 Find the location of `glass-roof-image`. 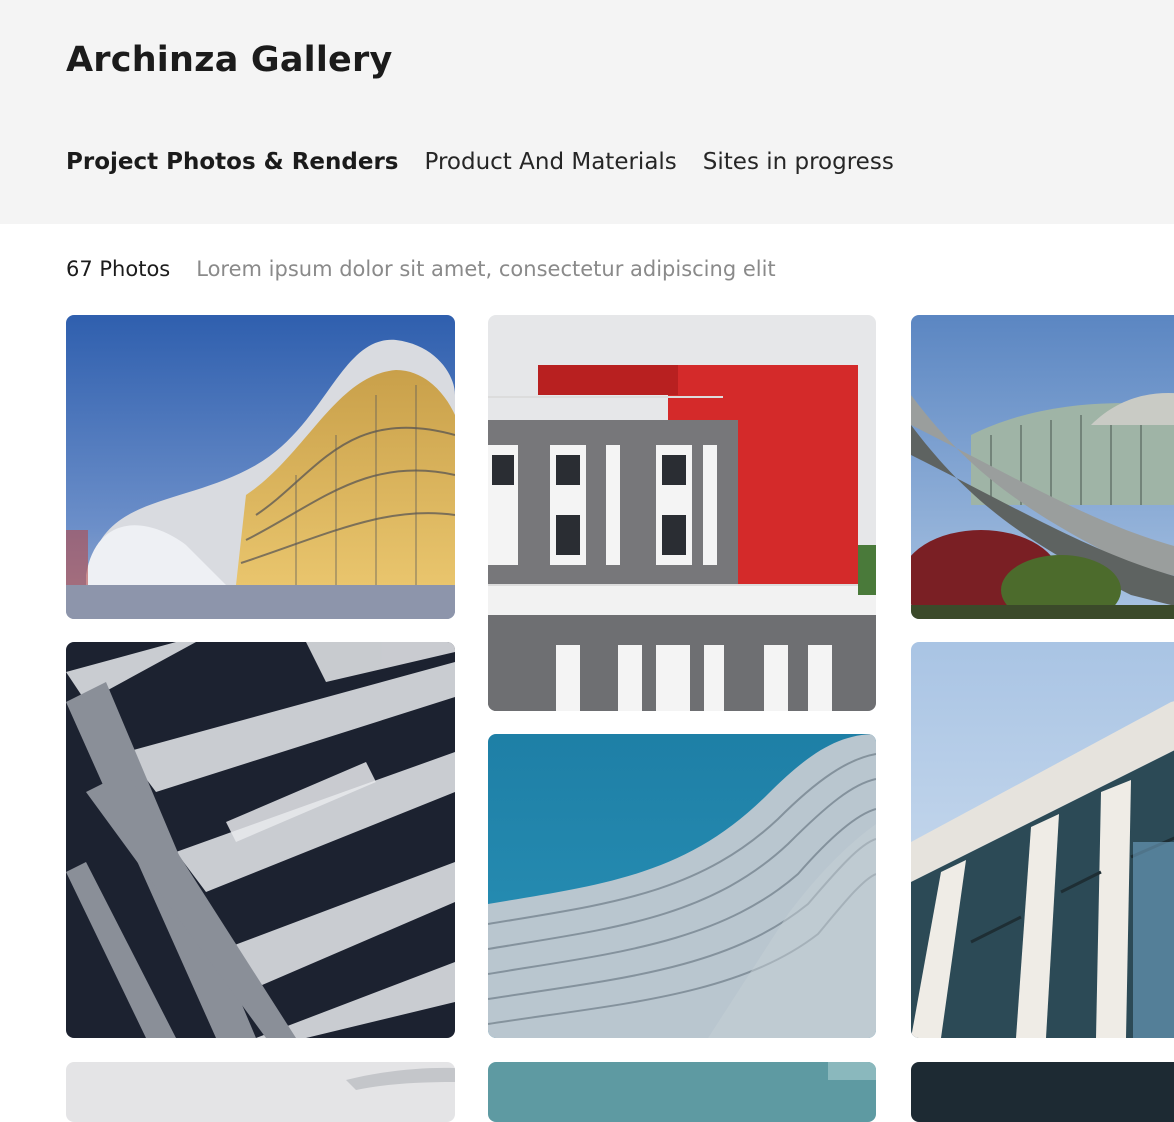

glass-roof-image is located at coordinates (1042, 467).